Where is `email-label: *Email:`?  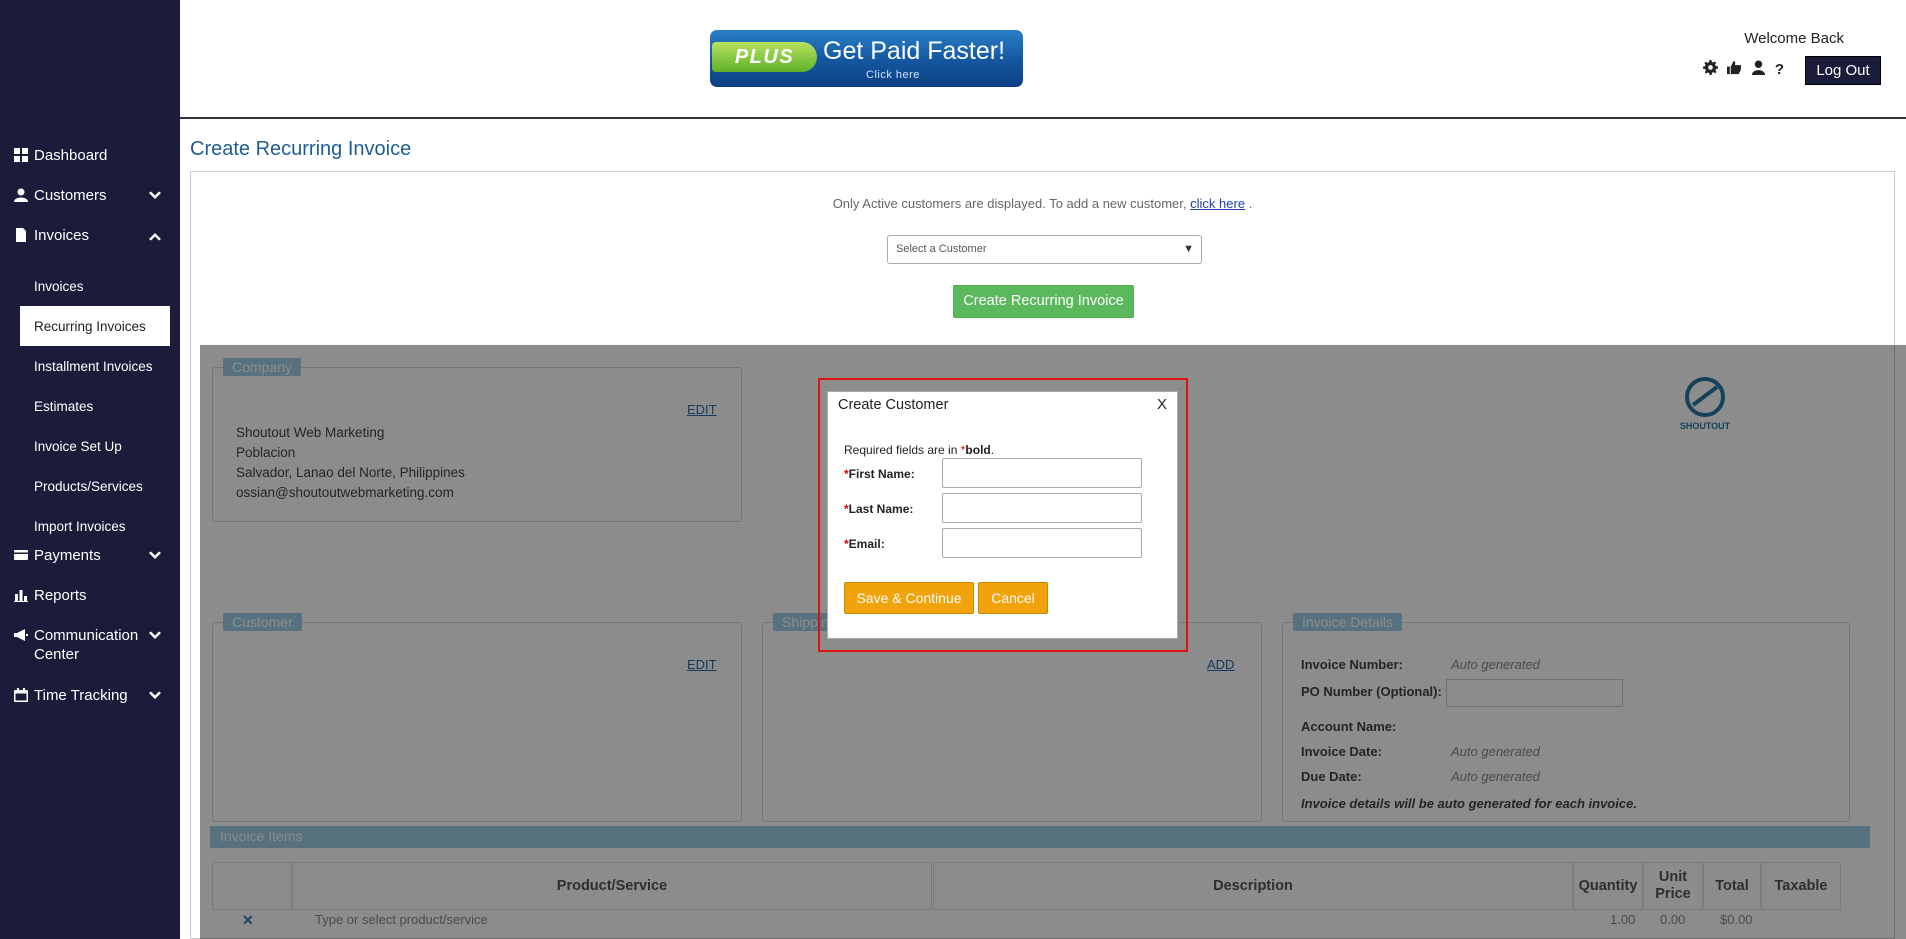 email-label: *Email: is located at coordinates (864, 544).